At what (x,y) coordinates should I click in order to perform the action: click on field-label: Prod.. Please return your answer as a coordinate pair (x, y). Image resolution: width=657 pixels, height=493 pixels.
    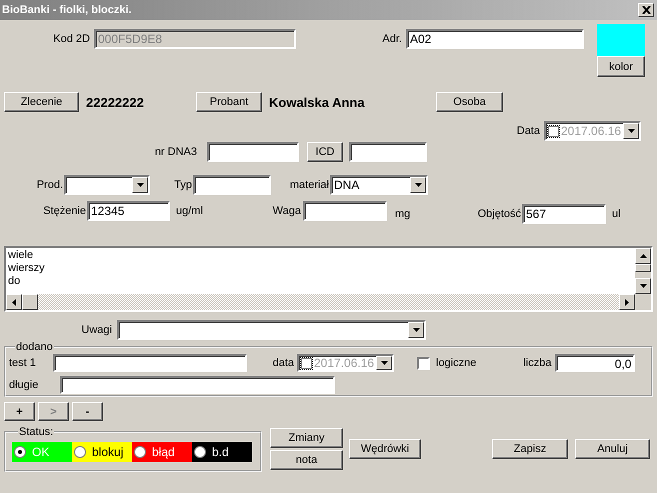
    Looking at the image, I should click on (50, 185).